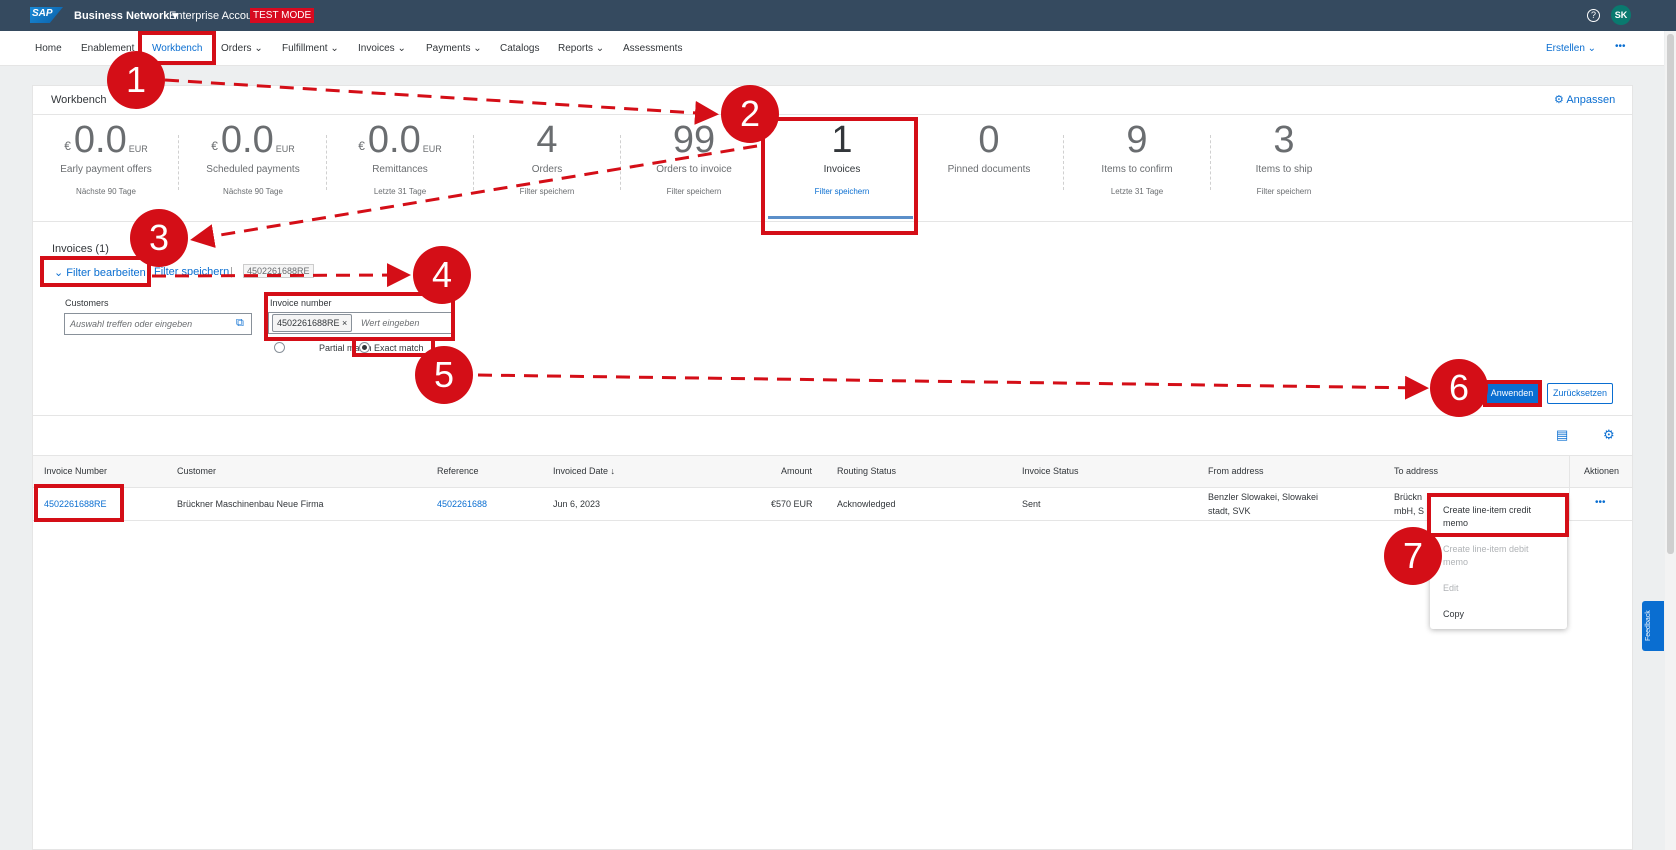 Image resolution: width=1676 pixels, height=850 pixels. Describe the element at coordinates (1413, 556) in the screenshot. I see `step-7-badge: 7` at that location.